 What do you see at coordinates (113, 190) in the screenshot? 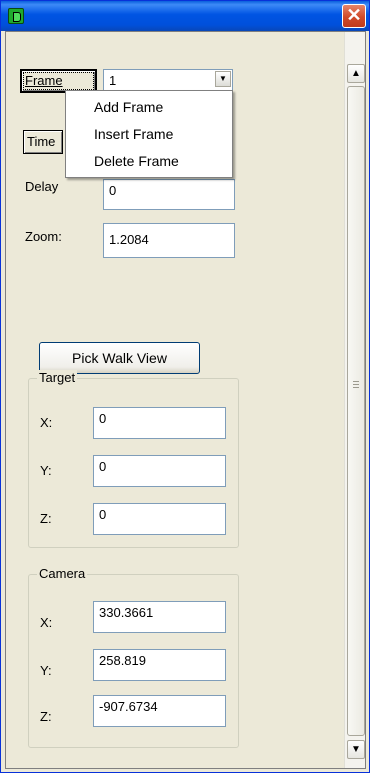
I see `delay-value: 0` at bounding box center [113, 190].